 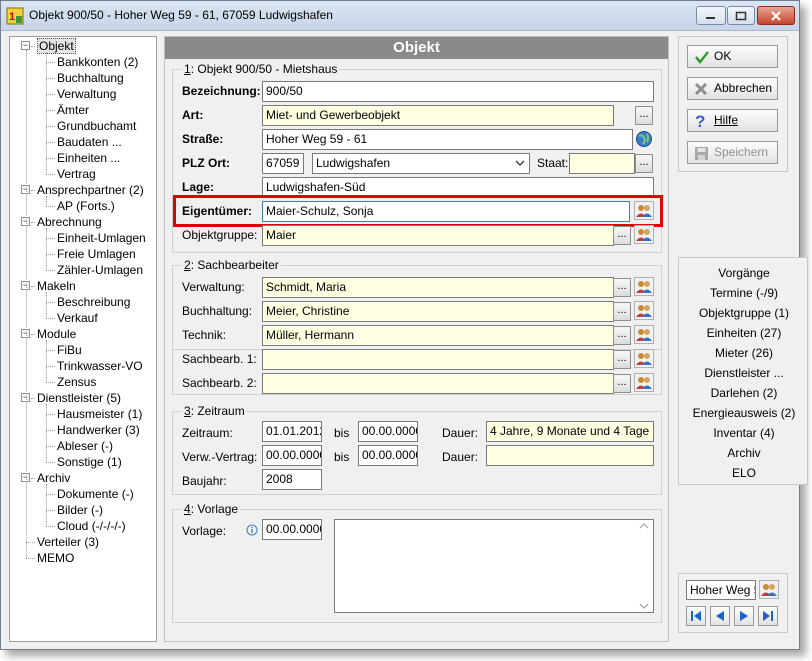 I want to click on objektgruppe-contacts-button, so click(x=644, y=234).